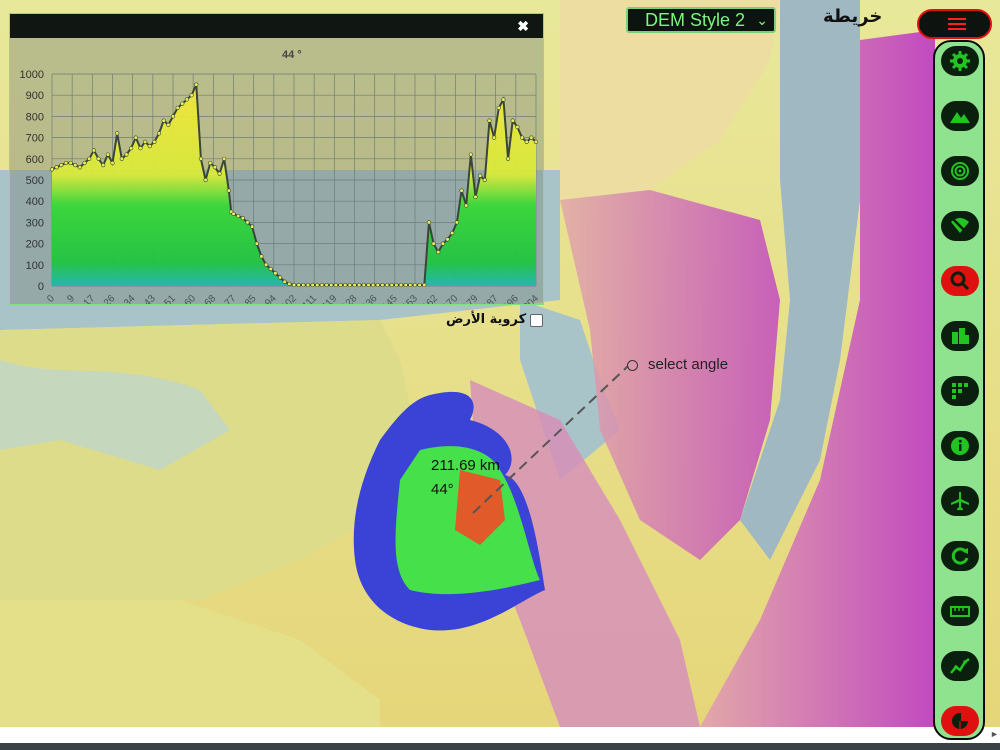 Image resolution: width=1000 pixels, height=750 pixels. What do you see at coordinates (632, 365) in the screenshot?
I see `angle-handle` at bounding box center [632, 365].